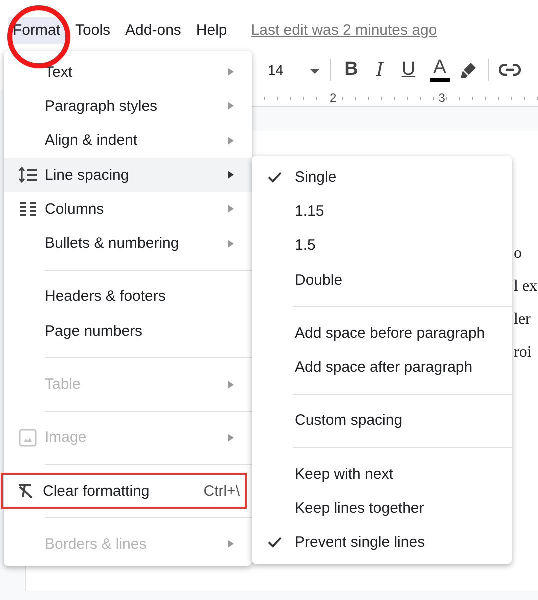 The height and width of the screenshot is (600, 538). I want to click on last-edit-link: Last edit was 2 minutes ago, so click(344, 30).